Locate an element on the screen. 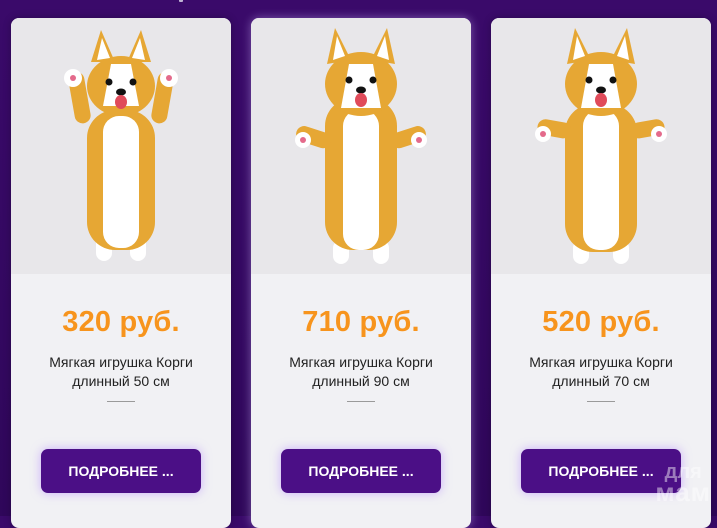 The image size is (717, 528). product-name: Мягкая игрушка Корги длинный 70 см is located at coordinates (601, 372).